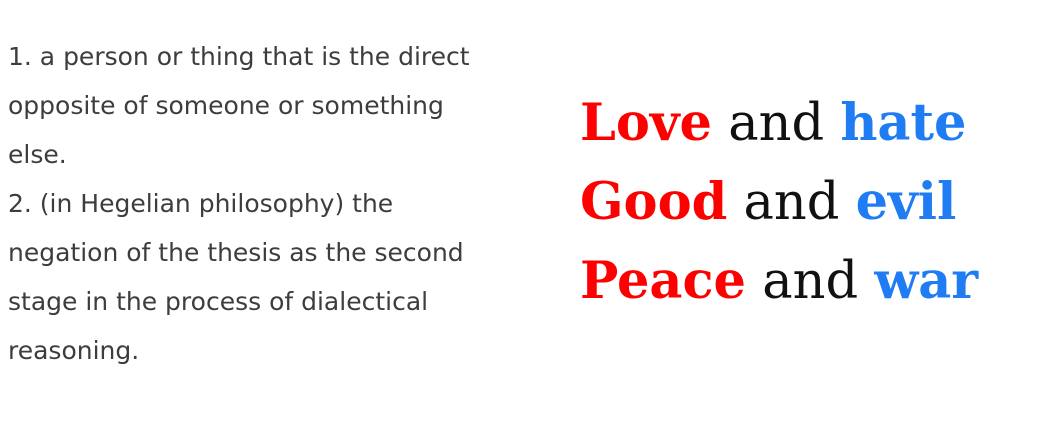 This screenshot has height=421, width=1050. What do you see at coordinates (654, 202) in the screenshot?
I see `pair-first-word: Good` at bounding box center [654, 202].